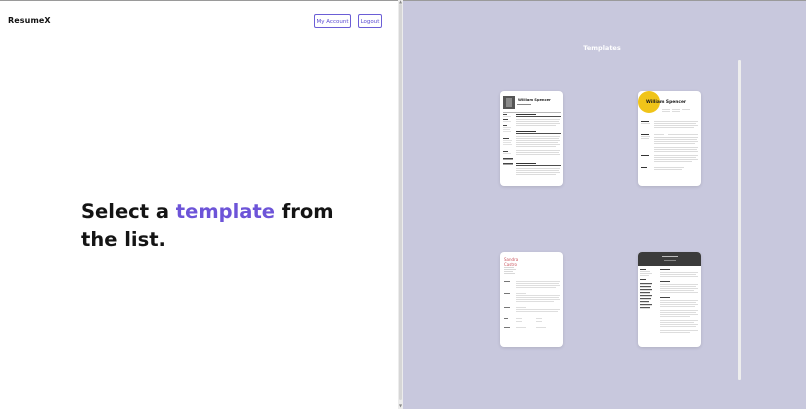  I want to click on template-2-name: William Spencer, so click(666, 102).